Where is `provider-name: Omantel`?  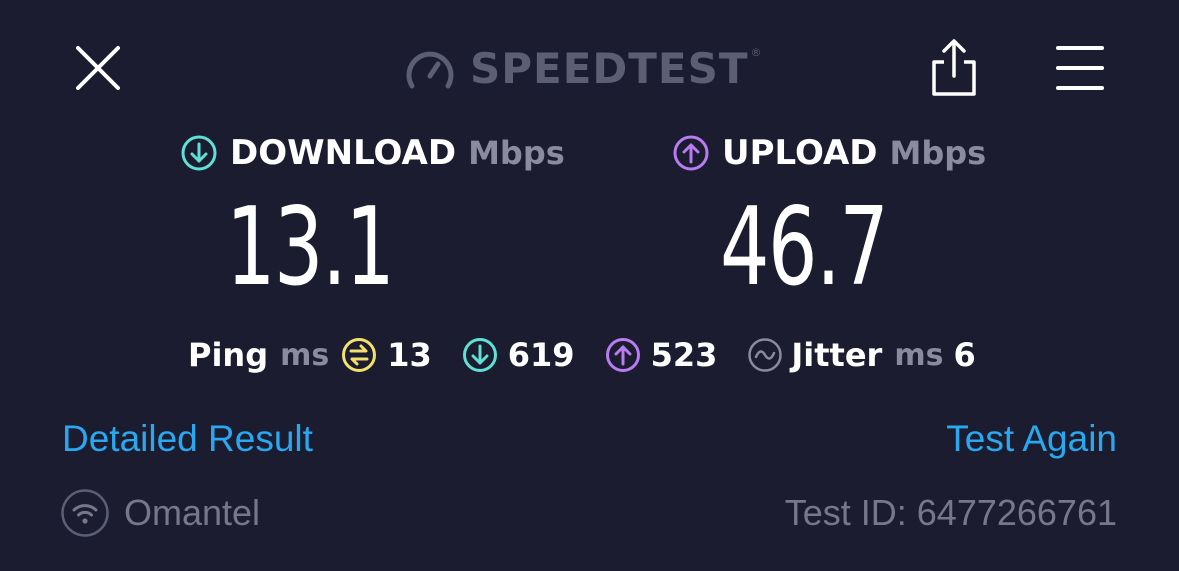
provider-name: Omantel is located at coordinates (192, 512).